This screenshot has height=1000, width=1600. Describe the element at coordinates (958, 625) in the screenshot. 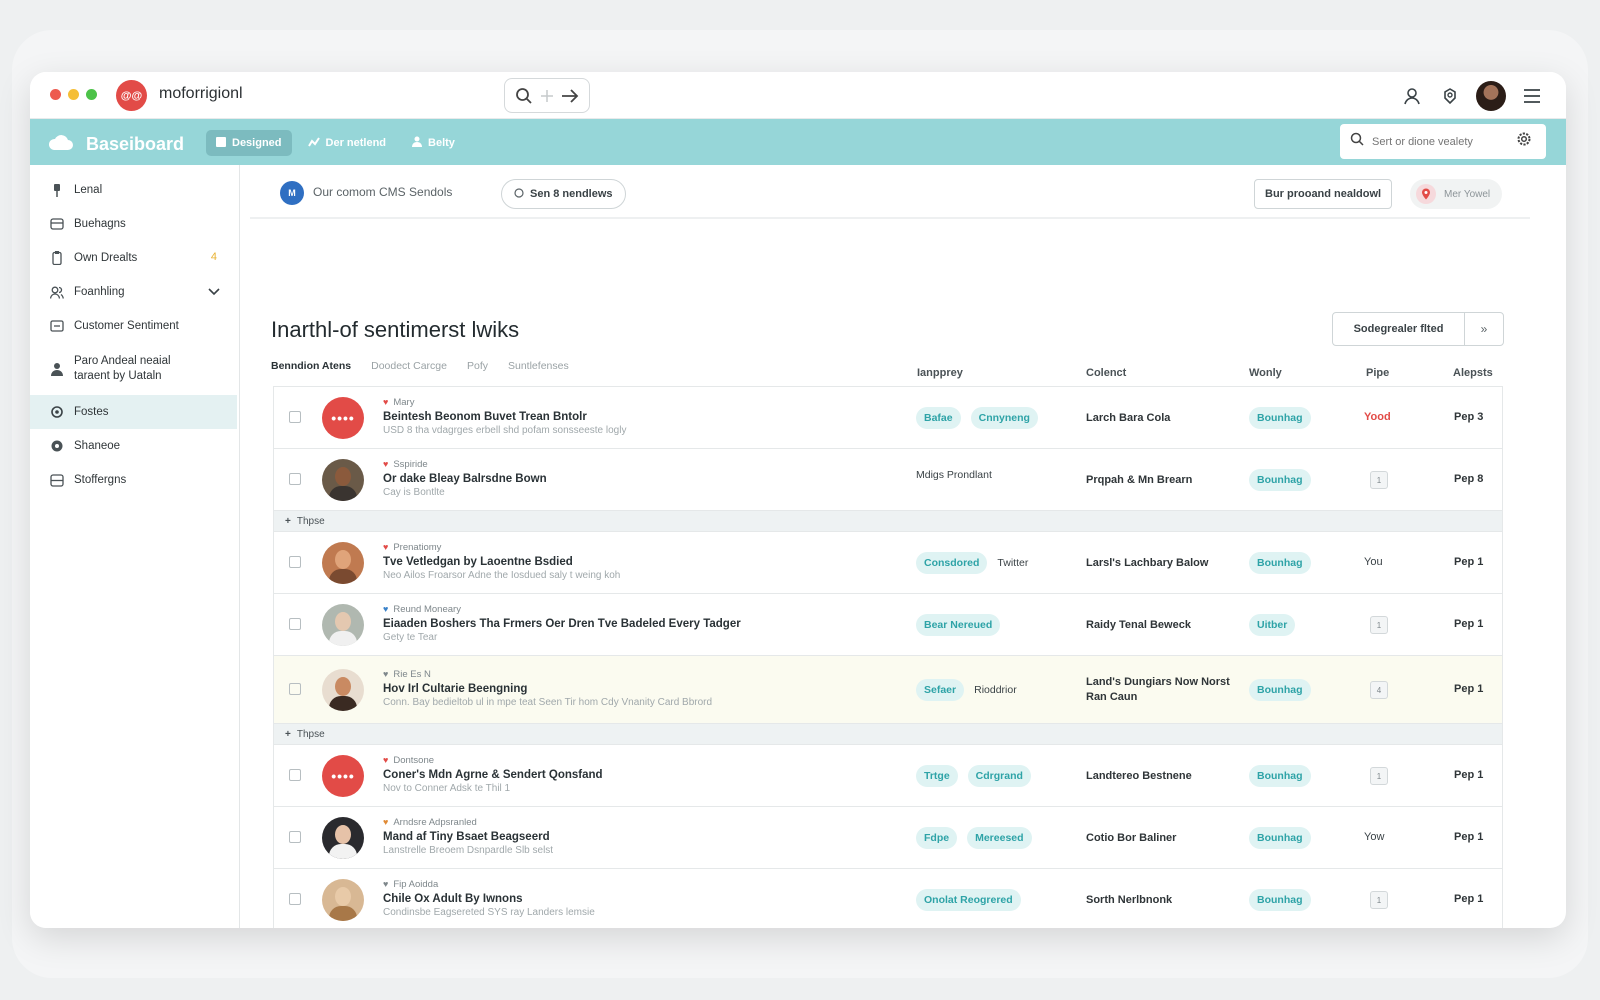

I see `category-pill: Bear Nereued` at that location.